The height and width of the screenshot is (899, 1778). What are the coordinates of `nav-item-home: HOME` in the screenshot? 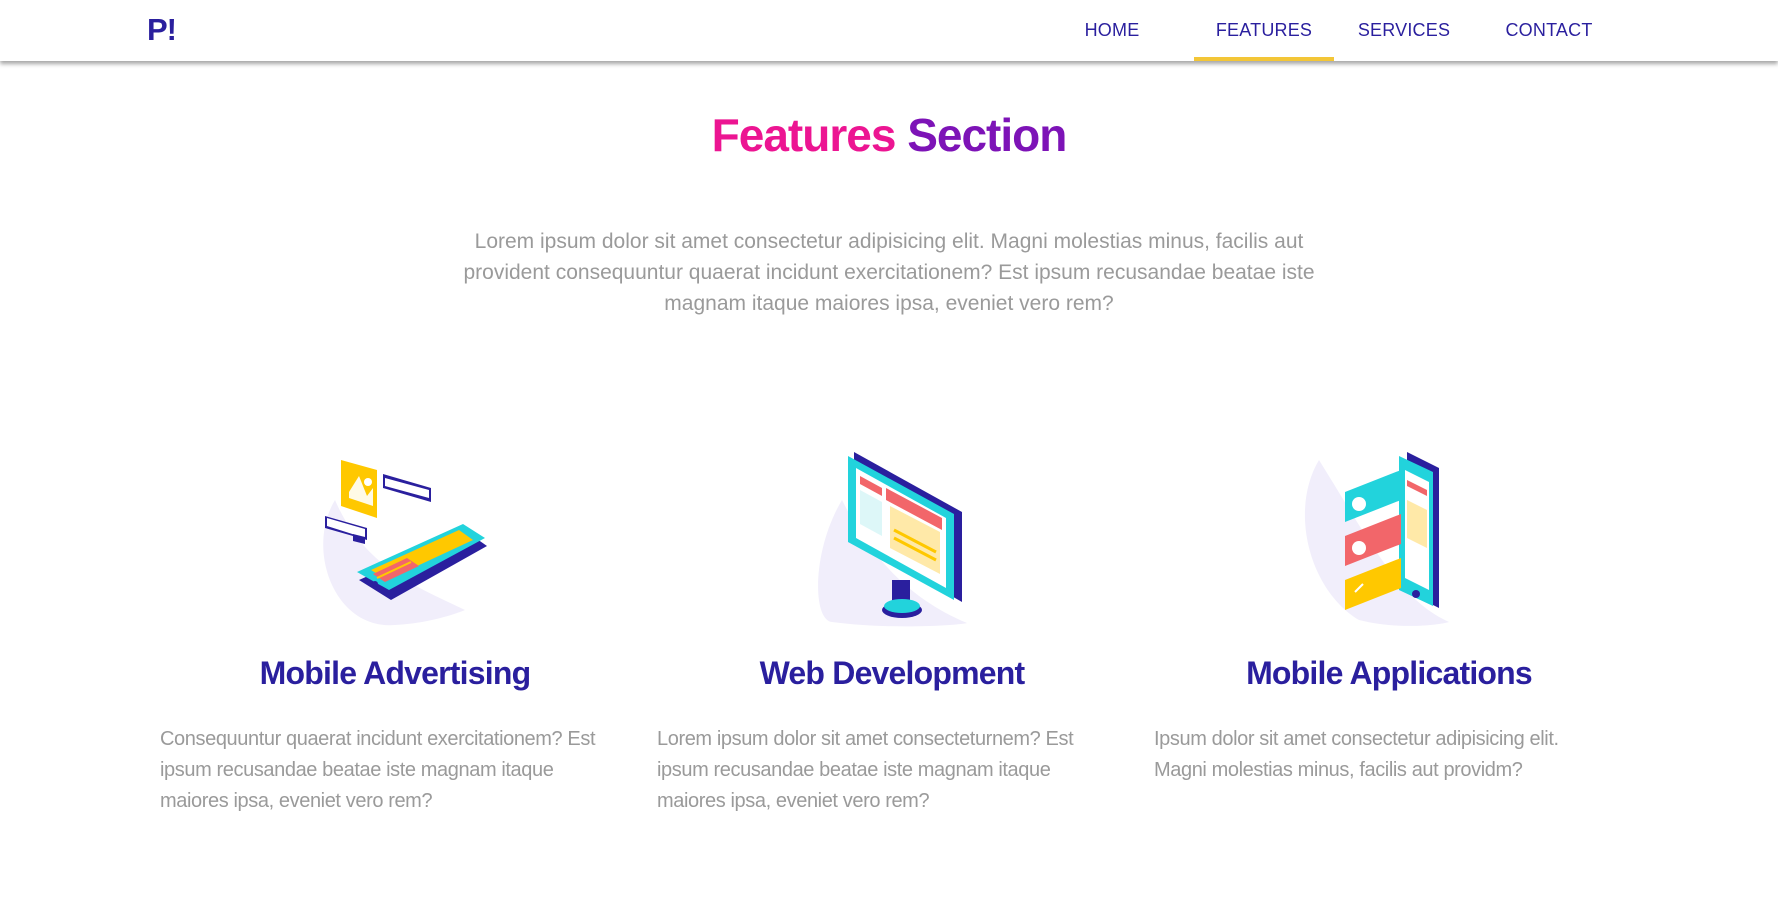 It's located at (1112, 30).